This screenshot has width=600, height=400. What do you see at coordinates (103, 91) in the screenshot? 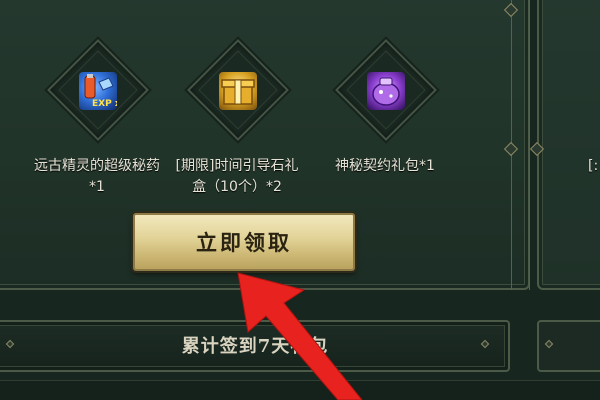
I see `potion-vial-icon: EXP x3` at bounding box center [103, 91].